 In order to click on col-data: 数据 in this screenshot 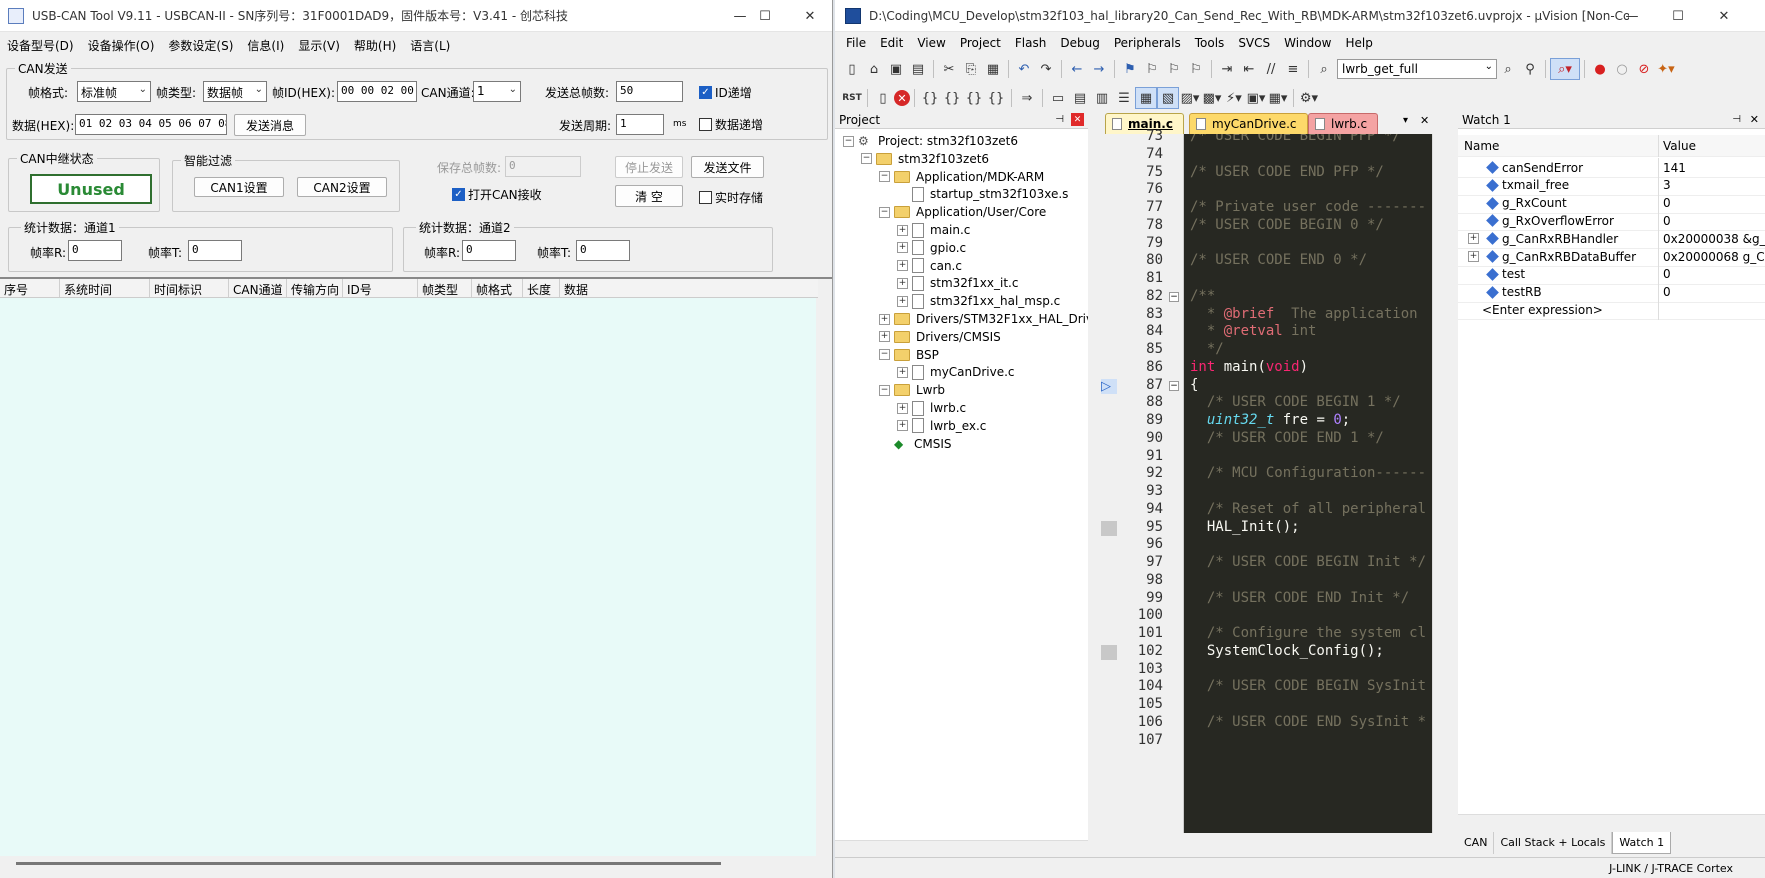, I will do `click(610, 288)`.